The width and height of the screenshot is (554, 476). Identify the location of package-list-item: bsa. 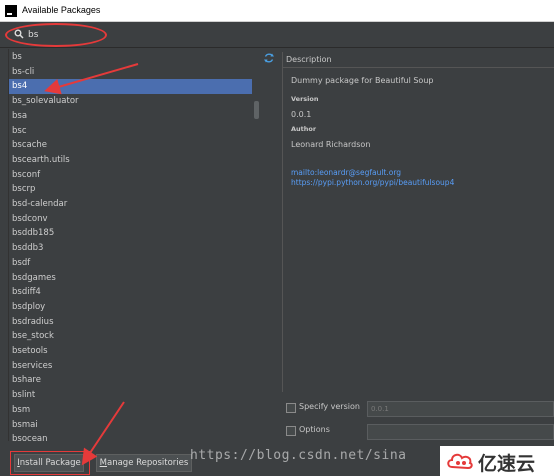
(135, 116).